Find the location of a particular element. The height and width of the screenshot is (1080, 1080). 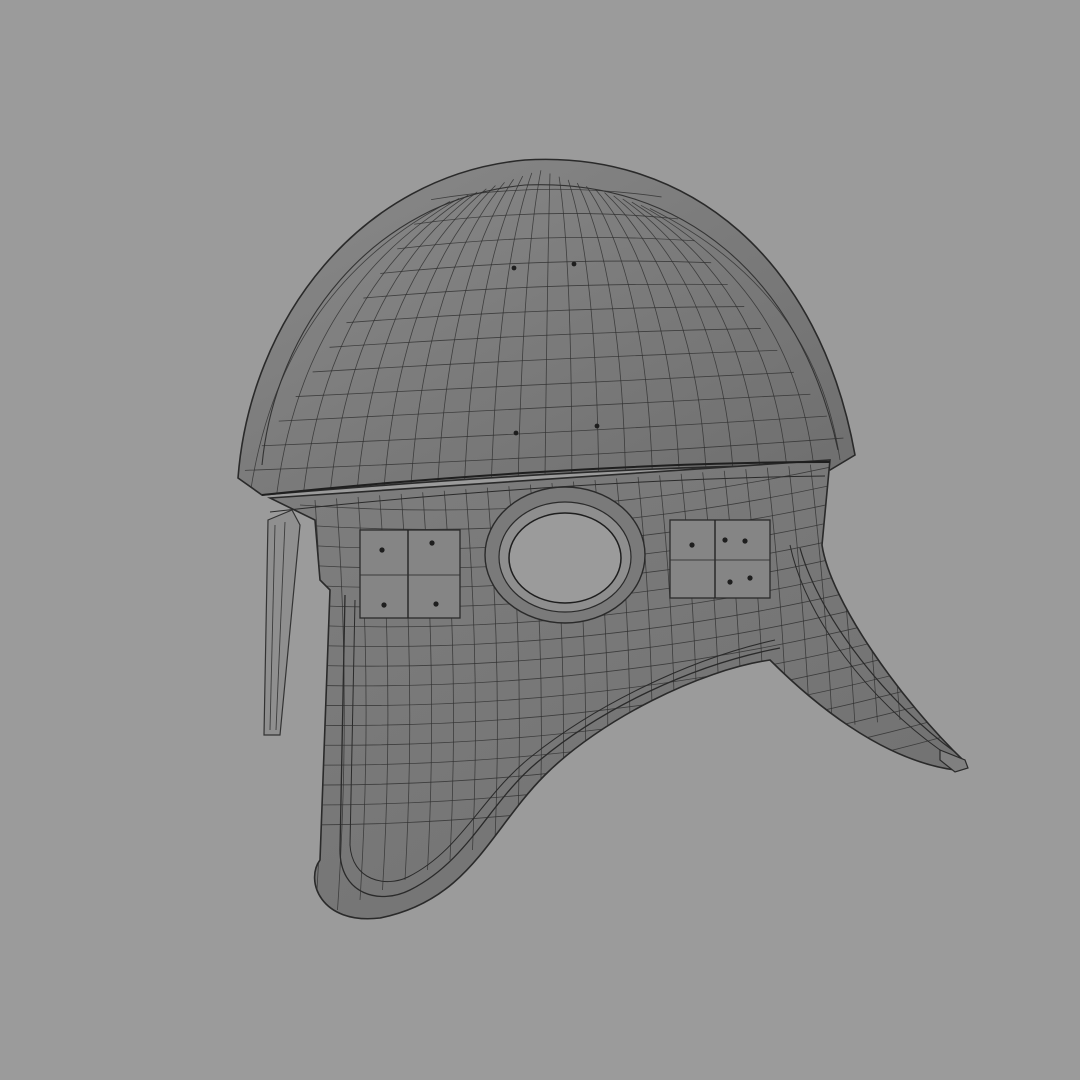

ear-hole is located at coordinates (565, 555).